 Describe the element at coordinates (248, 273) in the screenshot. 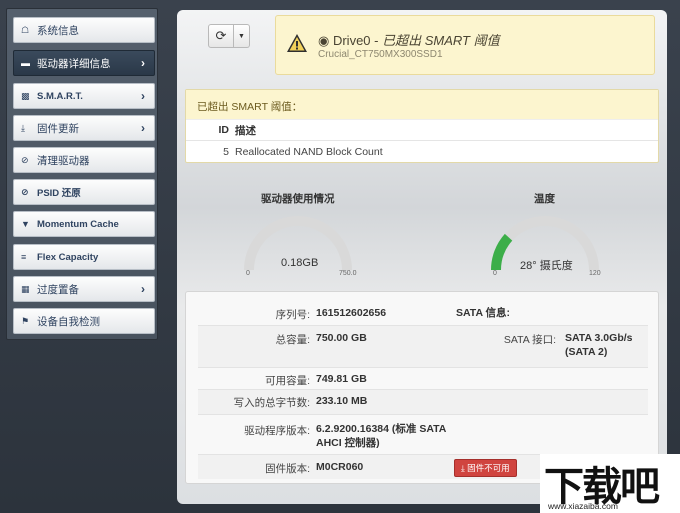

I see `usage-gauge-min: 0` at that location.